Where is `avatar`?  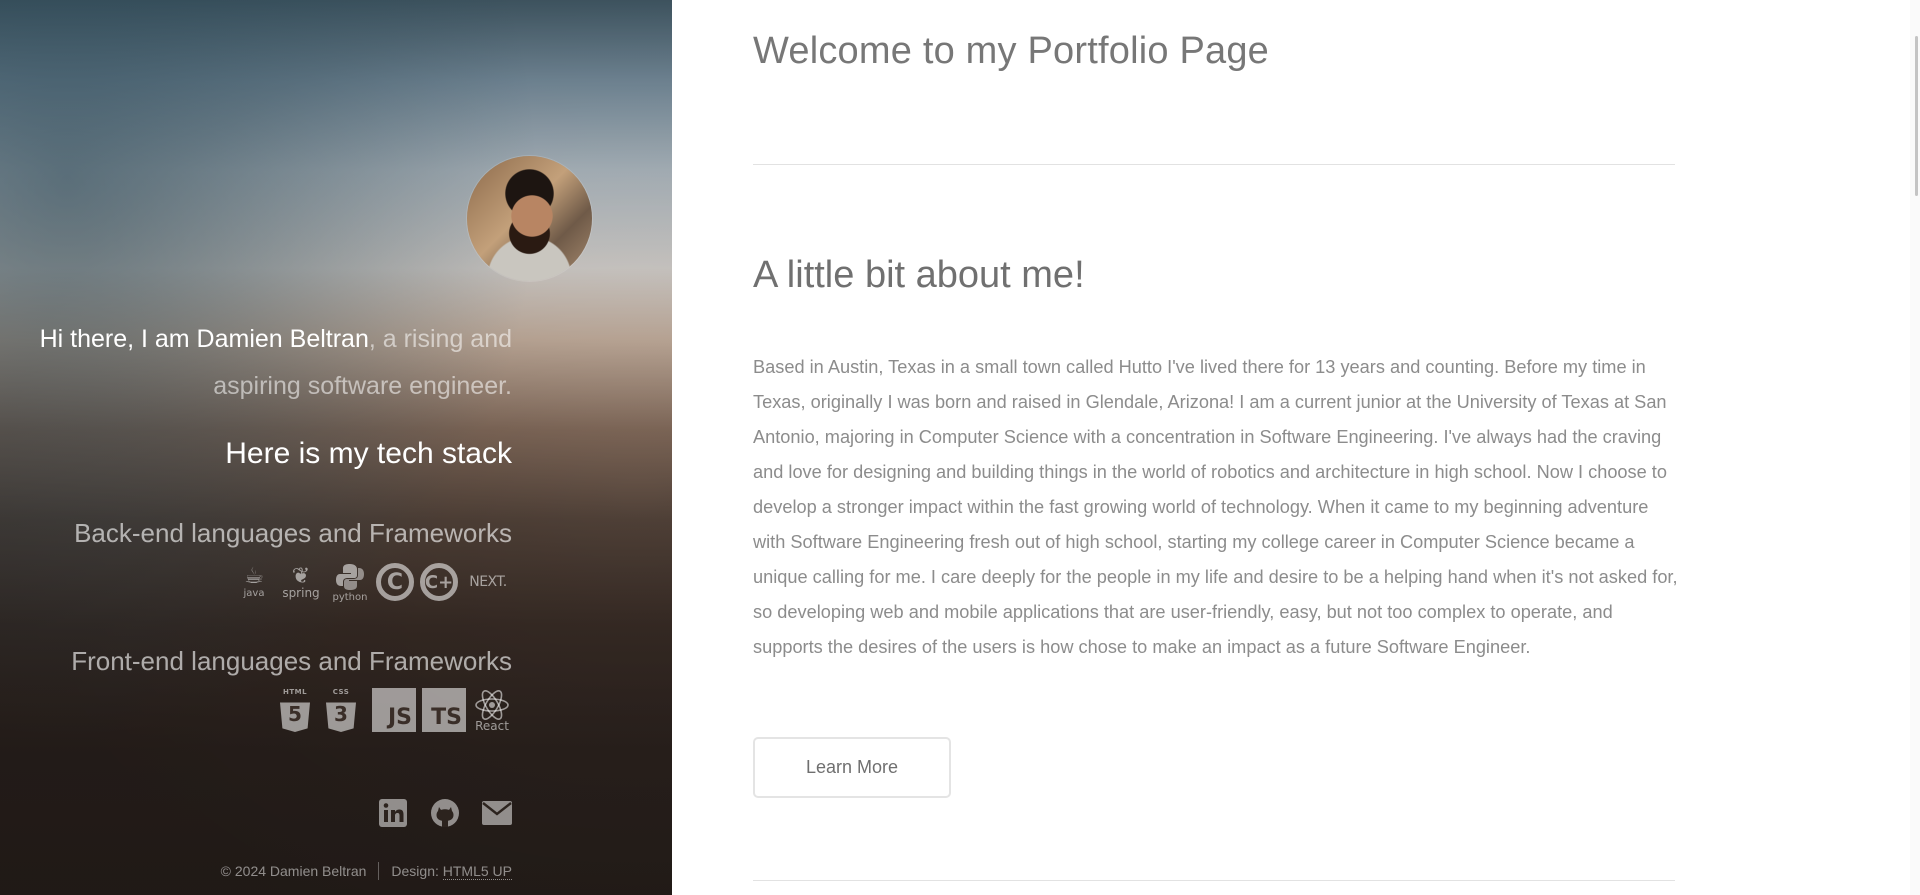
avatar is located at coordinates (529, 218).